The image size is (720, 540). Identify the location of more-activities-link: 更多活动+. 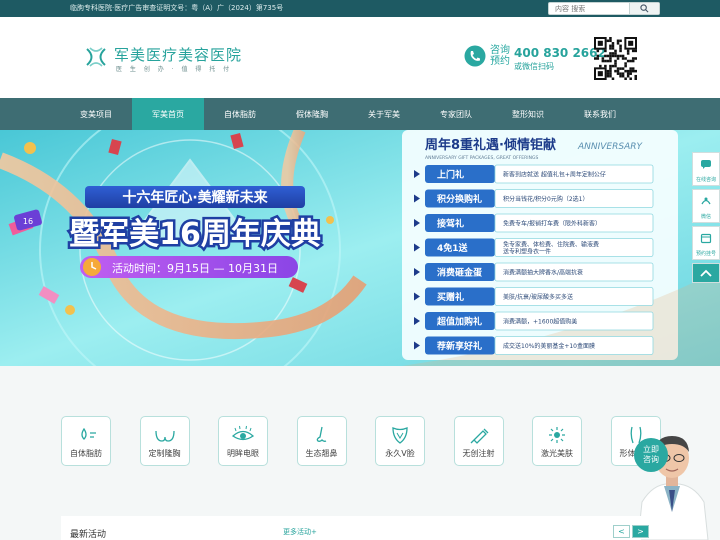
(300, 532).